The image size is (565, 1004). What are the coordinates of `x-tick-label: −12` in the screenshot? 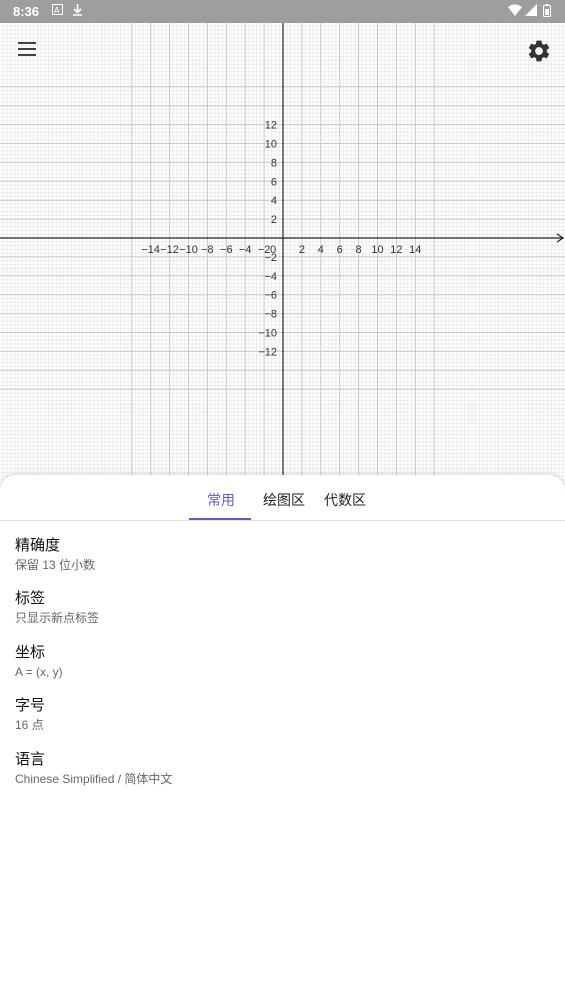 It's located at (169, 250).